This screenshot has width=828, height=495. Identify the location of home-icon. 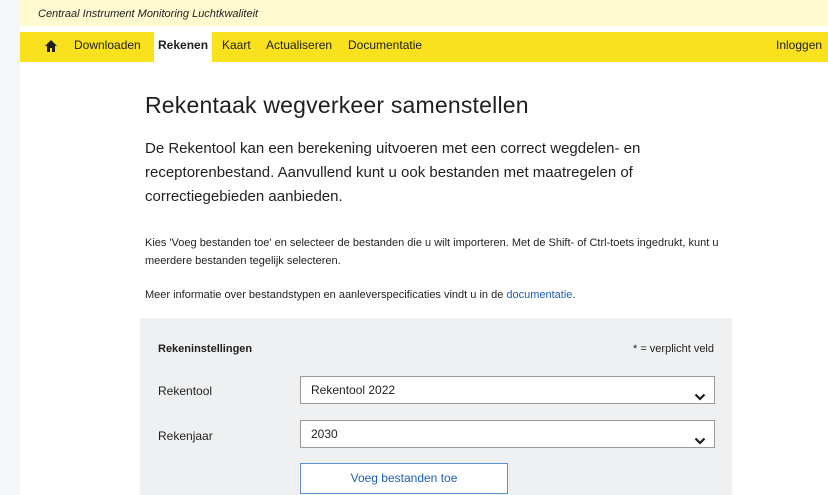
(51, 46).